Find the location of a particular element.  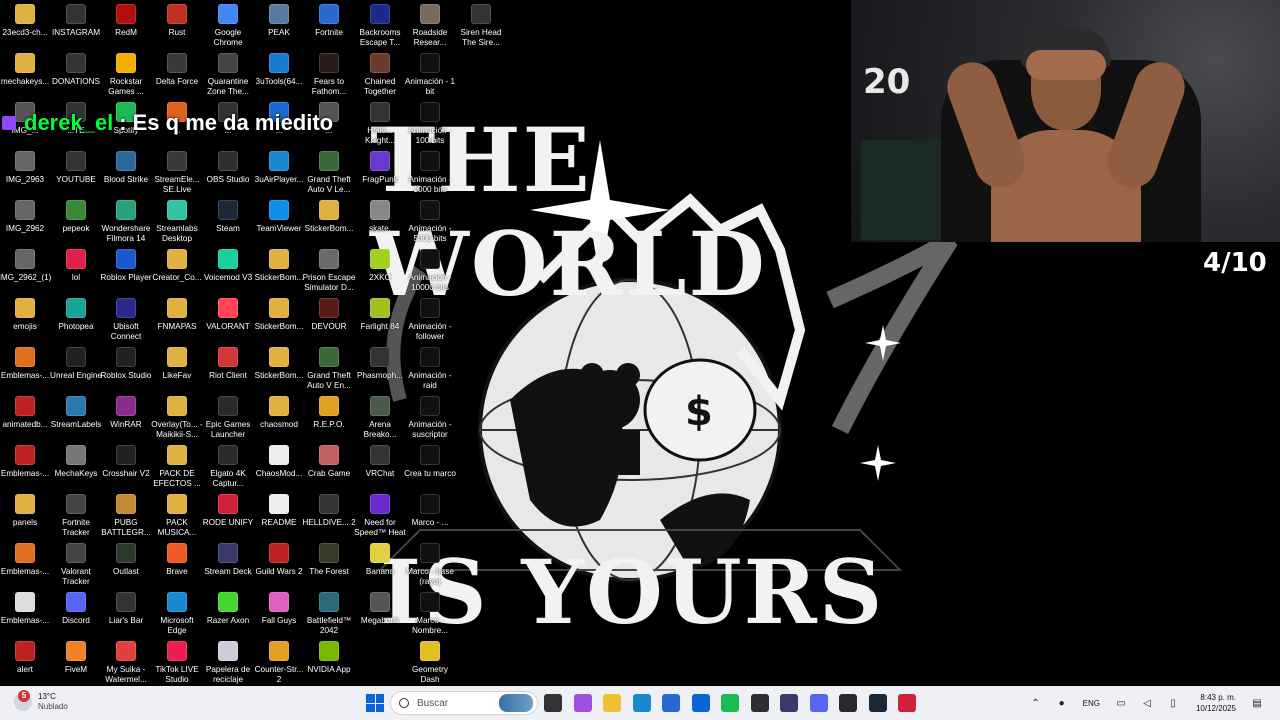

desktop-icon: skate. is located at coordinates (380, 215).